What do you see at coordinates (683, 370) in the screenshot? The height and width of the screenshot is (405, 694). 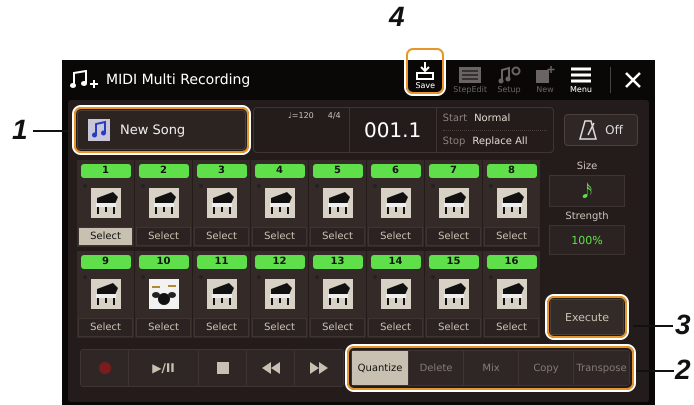 I see `callout-number: 2` at bounding box center [683, 370].